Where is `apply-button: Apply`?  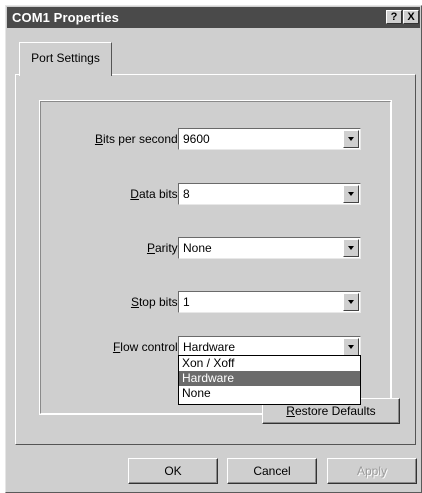 apply-button: Apply is located at coordinates (372, 471).